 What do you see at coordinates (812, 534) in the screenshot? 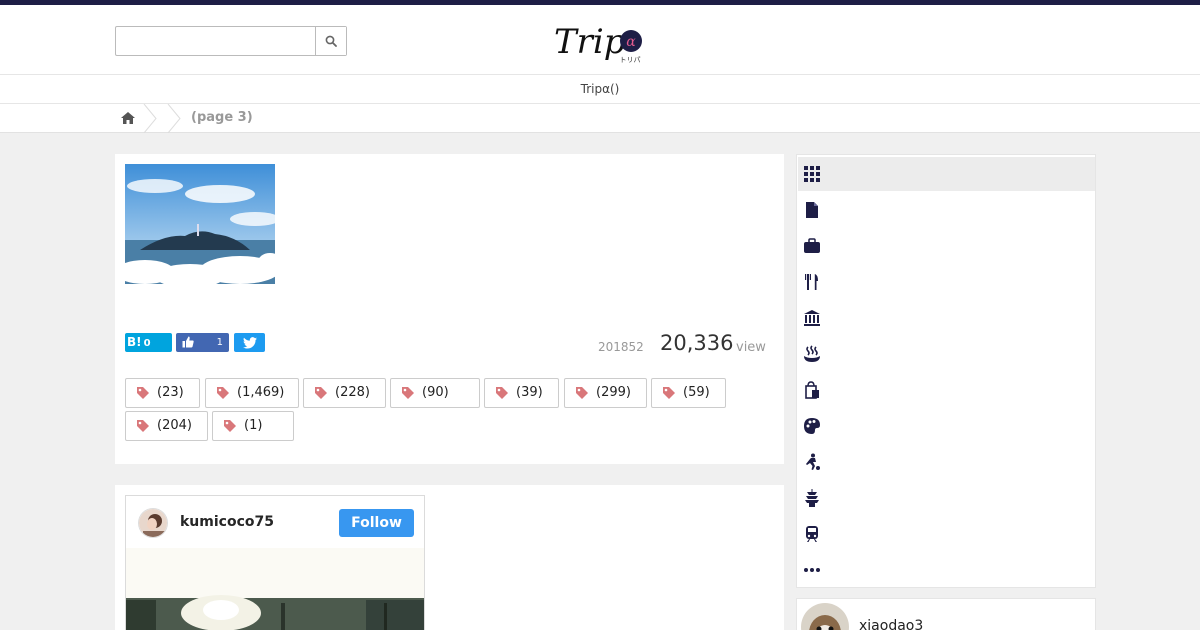
I see `train-icon` at bounding box center [812, 534].